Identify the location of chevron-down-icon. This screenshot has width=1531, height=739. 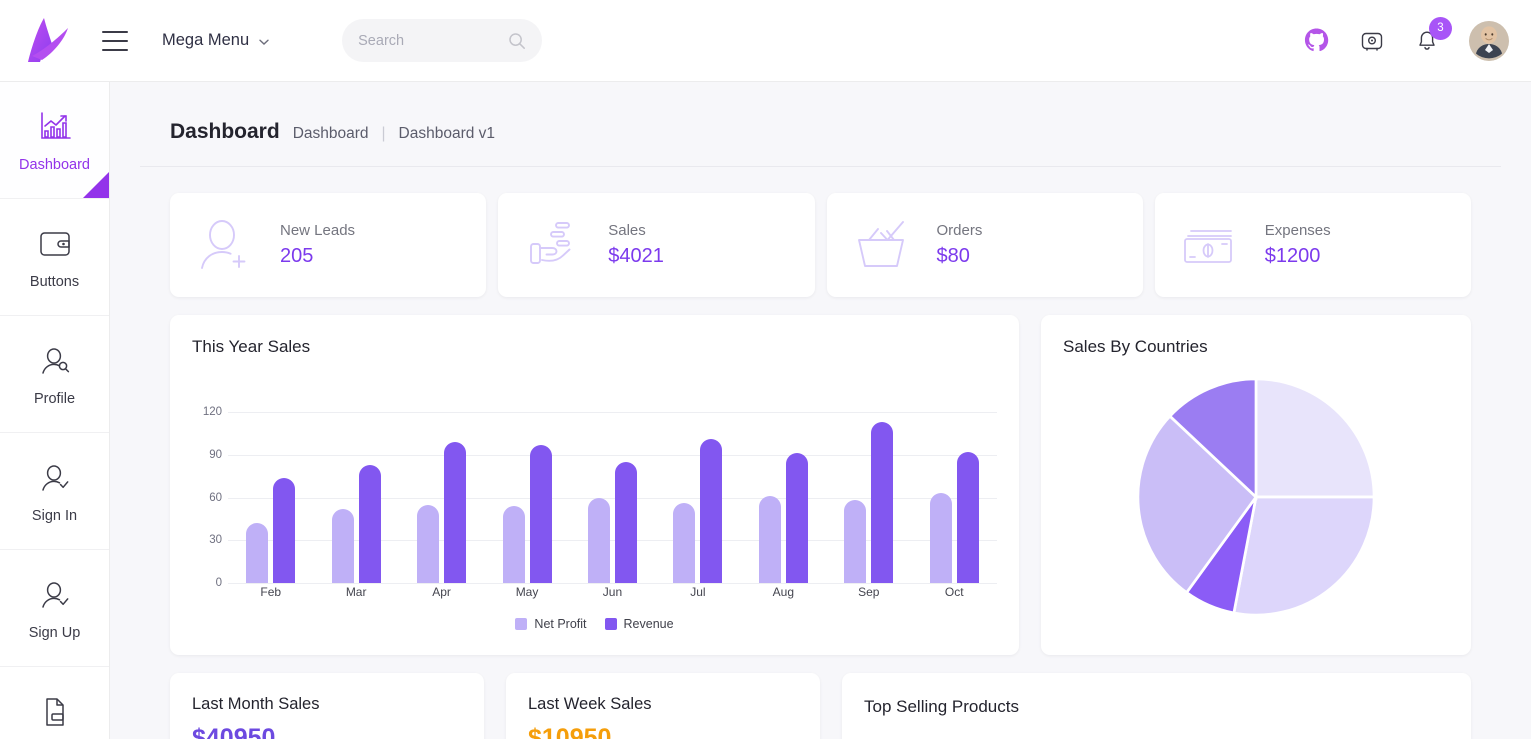
(264, 41).